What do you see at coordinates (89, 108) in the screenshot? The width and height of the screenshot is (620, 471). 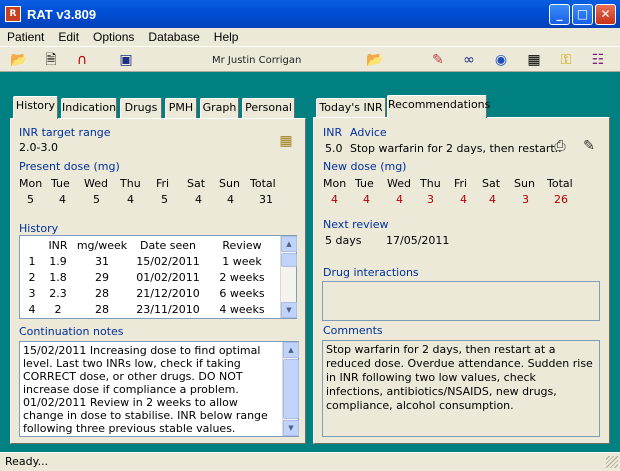 I see `tab-indication: Indication` at bounding box center [89, 108].